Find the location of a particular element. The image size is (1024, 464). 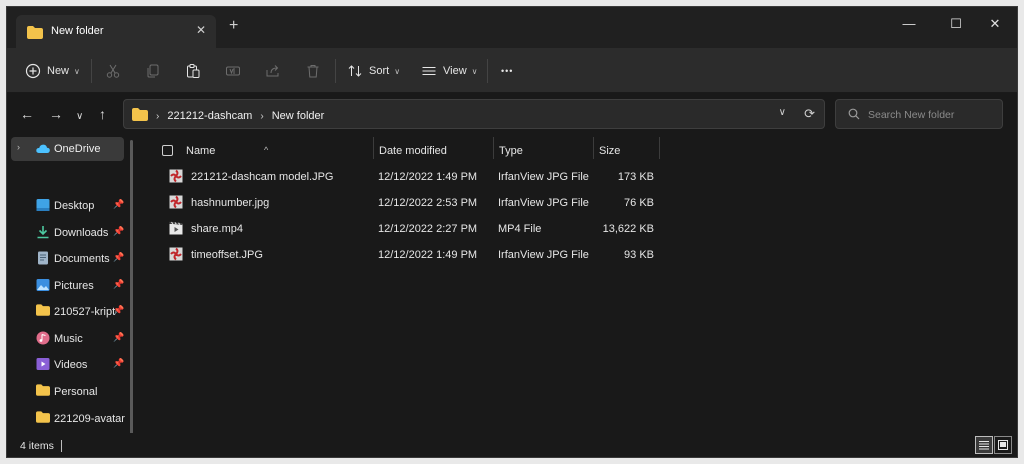

column-header-size: Size is located at coordinates (609, 151).